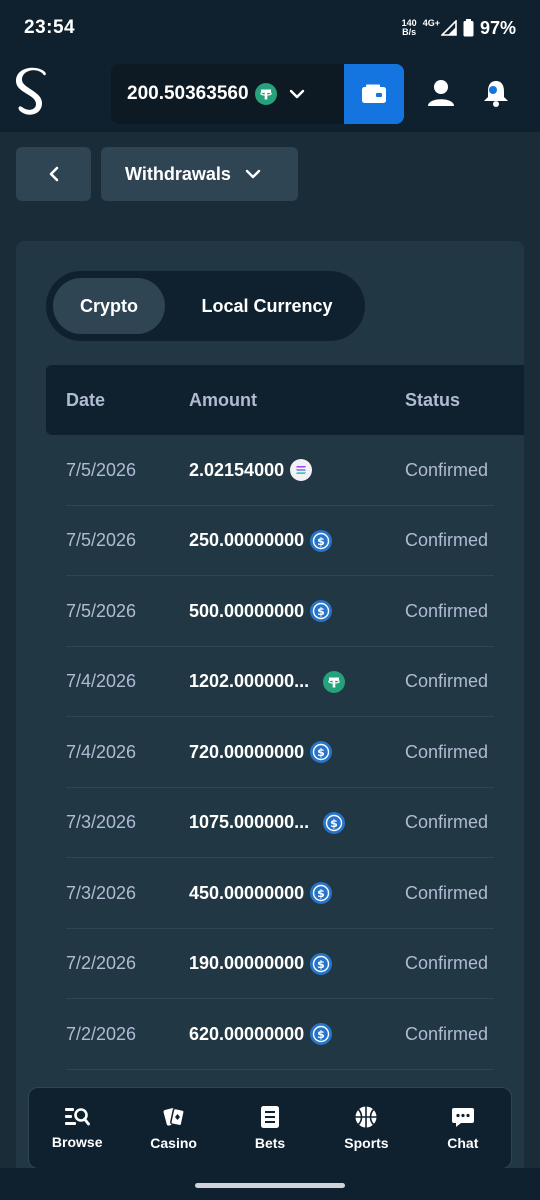  Describe the element at coordinates (301, 470) in the screenshot. I see `solana-icon` at that location.